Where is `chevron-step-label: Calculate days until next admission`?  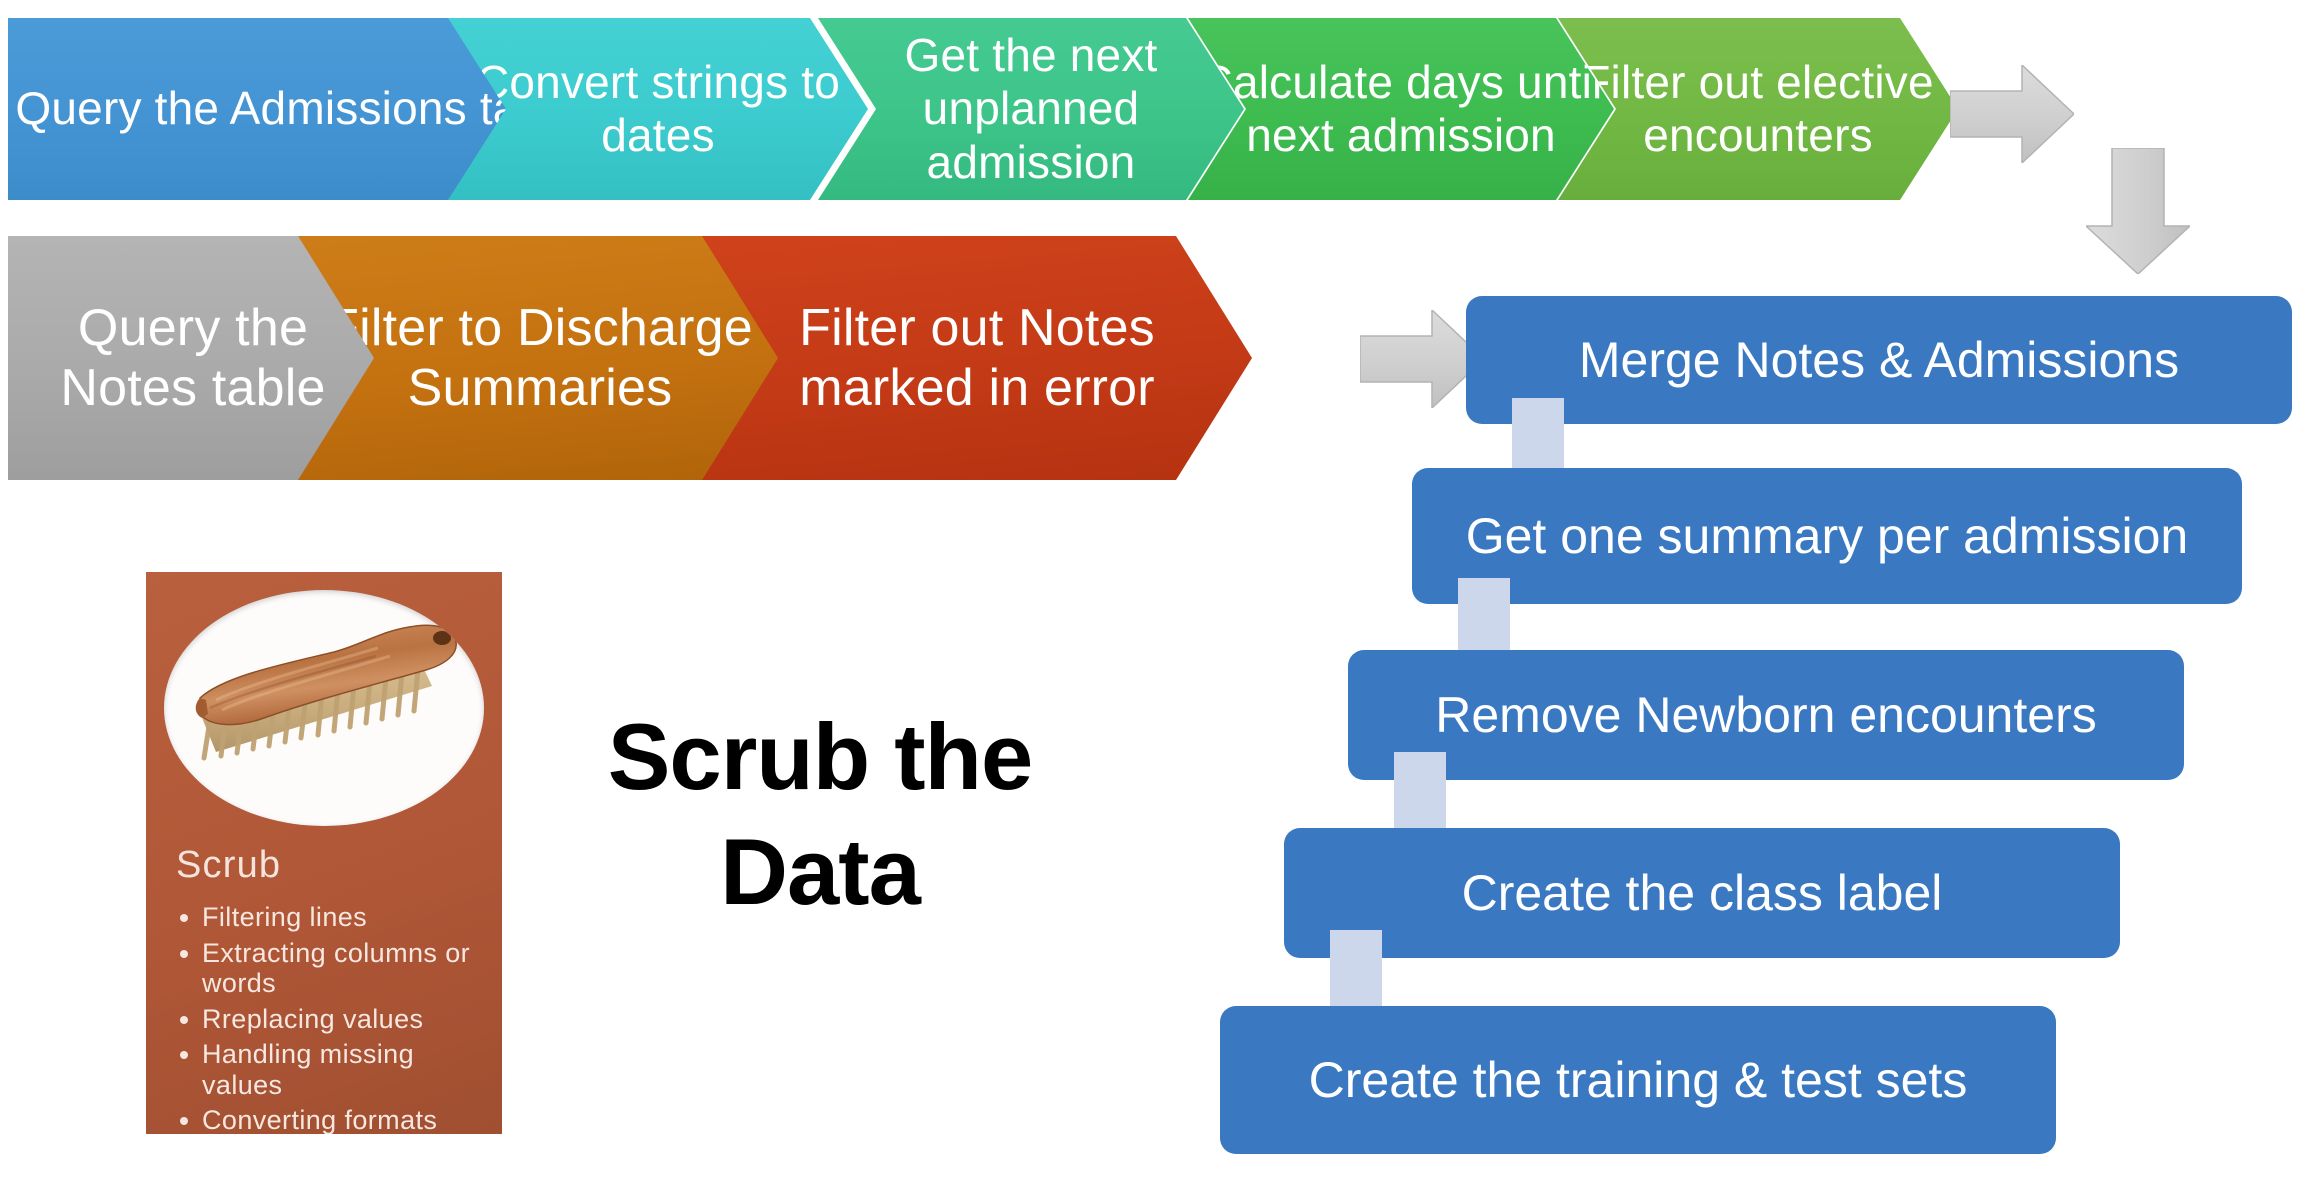 chevron-step-label: Calculate days until next admission is located at coordinates (1401, 108).